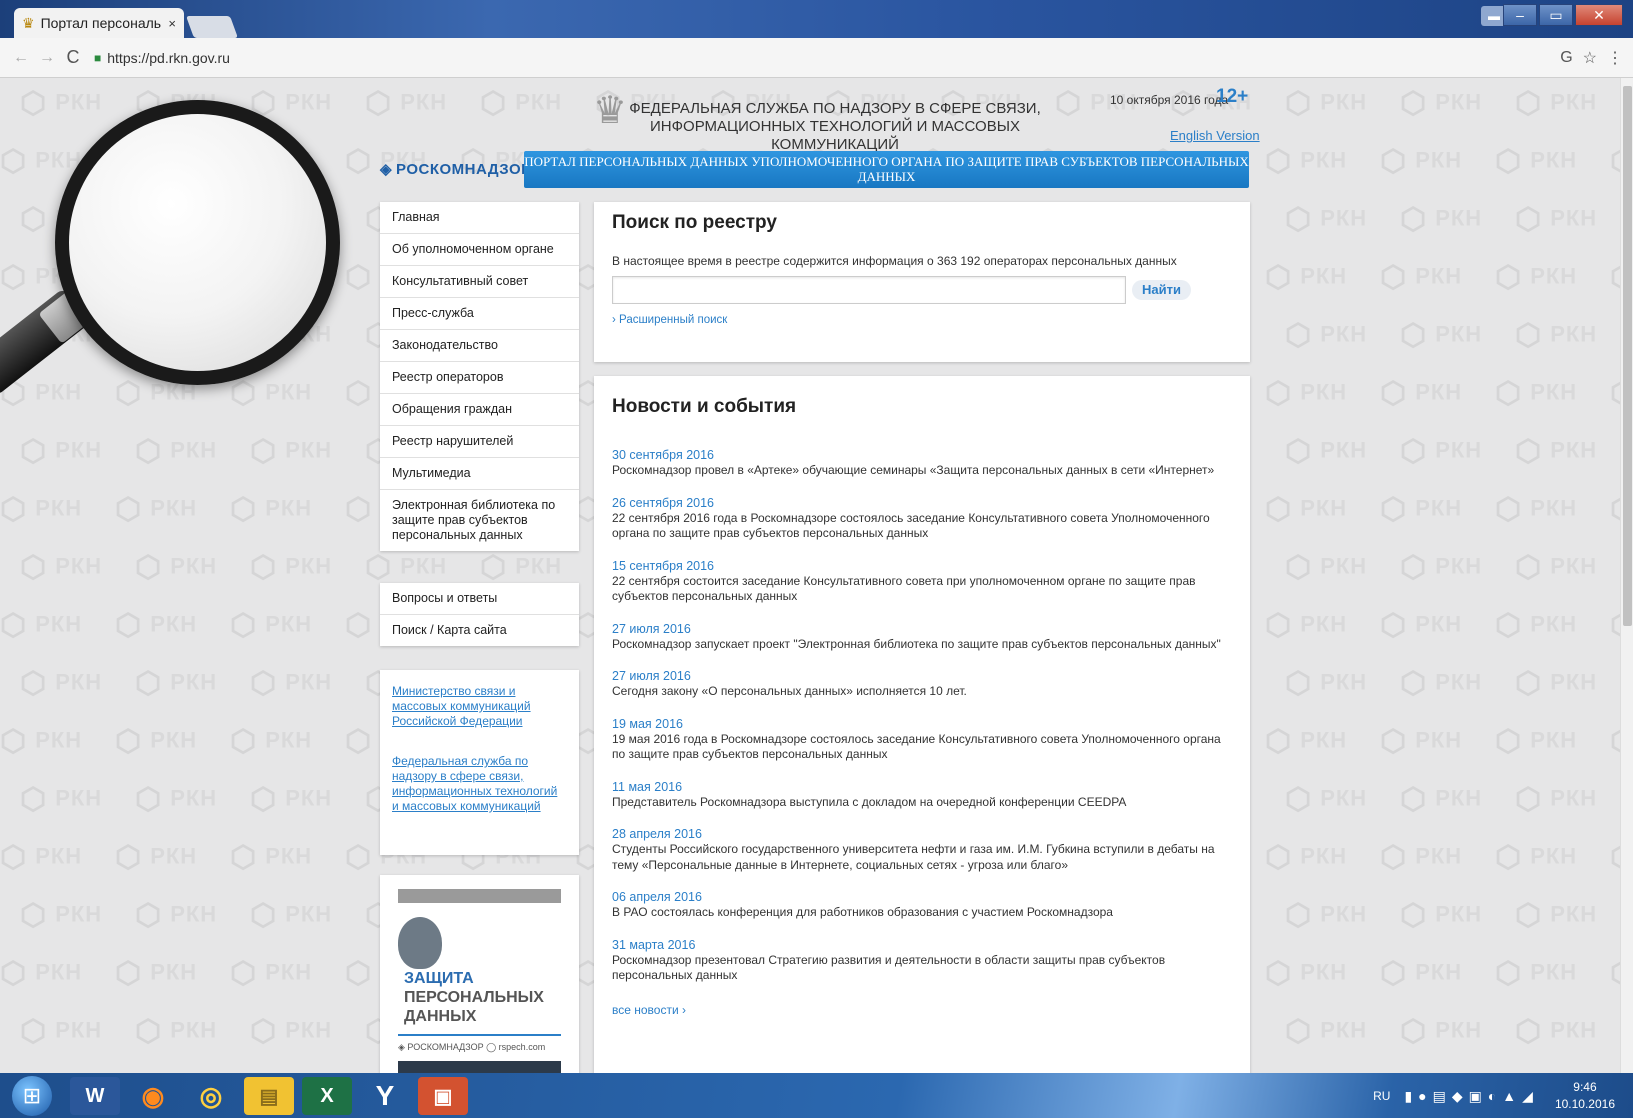 This screenshot has height=1118, width=1633. Describe the element at coordinates (922, 834) in the screenshot. I see `news-date-link: 28 апреля 2016` at that location.